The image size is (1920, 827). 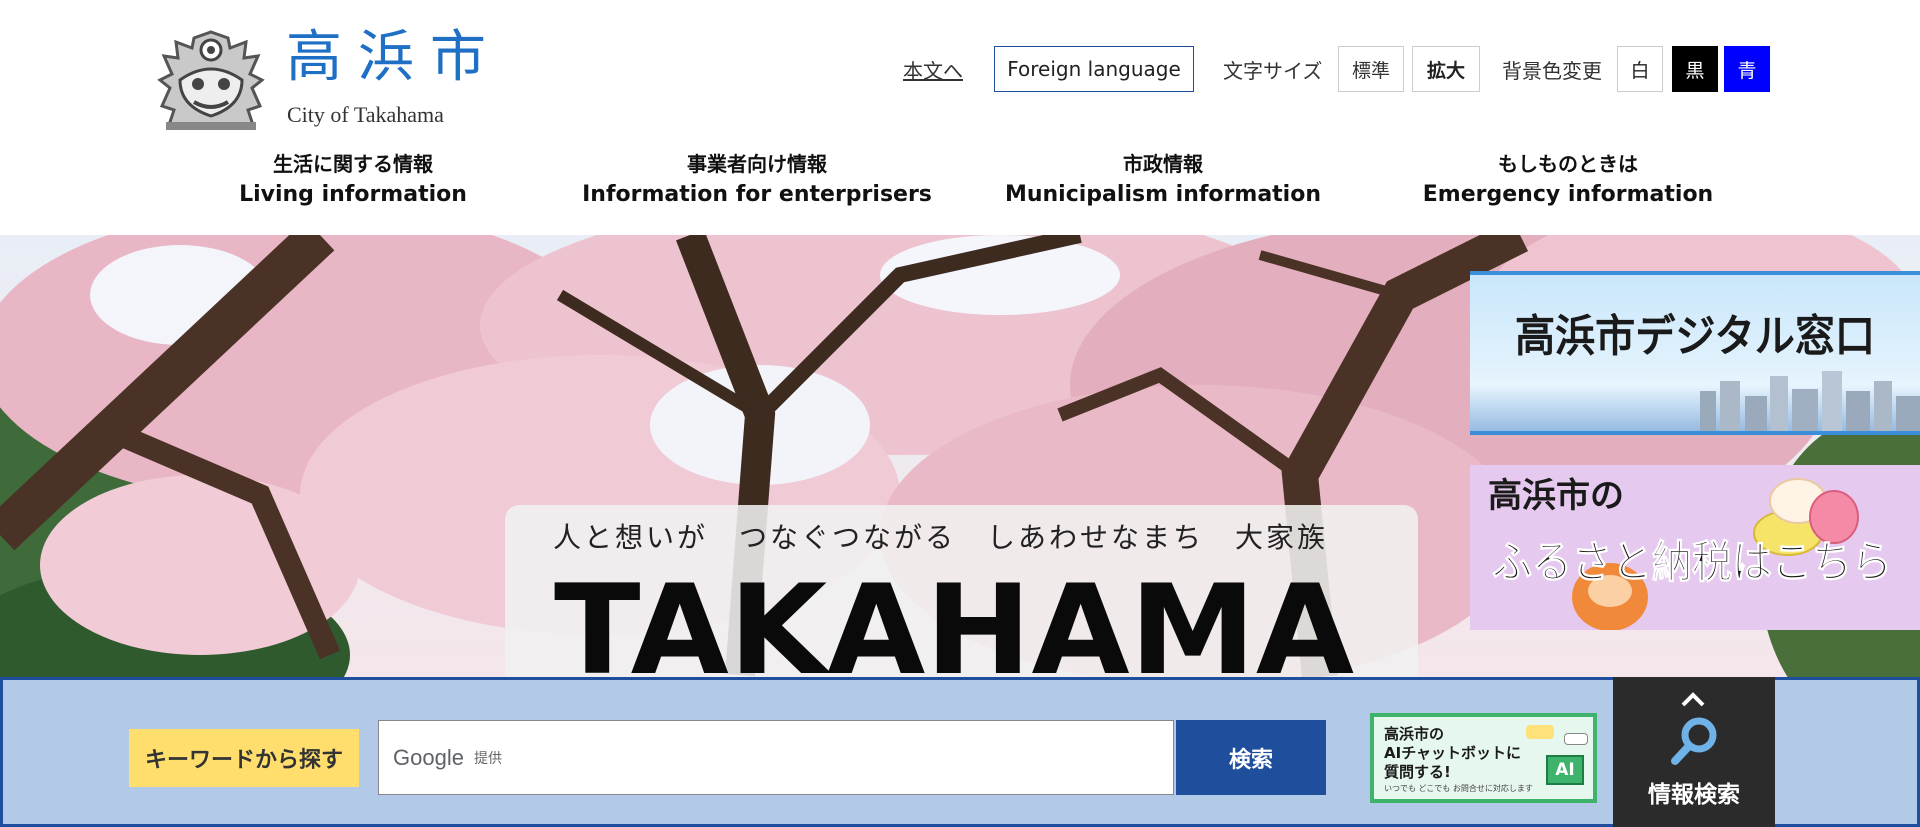 I want to click on furusato-banner-graphic: 高浜市の ふるさと納税はこちら, so click(x=1695, y=547).